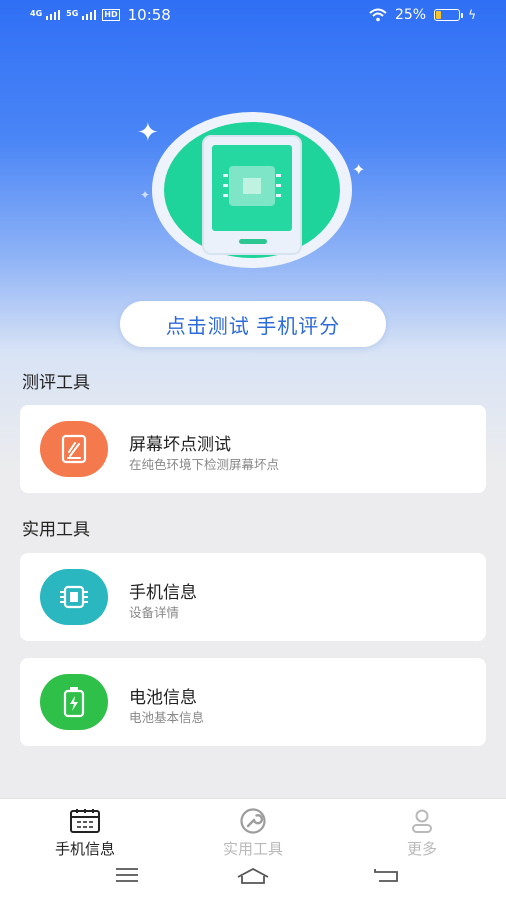 The width and height of the screenshot is (506, 900). I want to click on section-title-practical: 实用工具, so click(56, 530).